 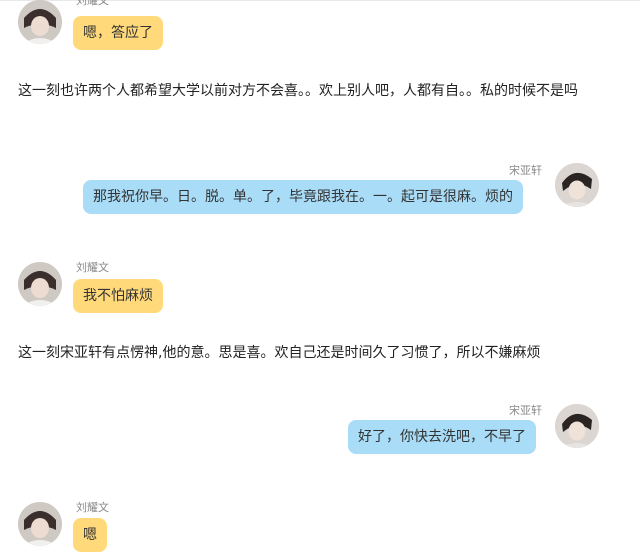 I want to click on message-bubble: 嗯，答应了, so click(x=118, y=33).